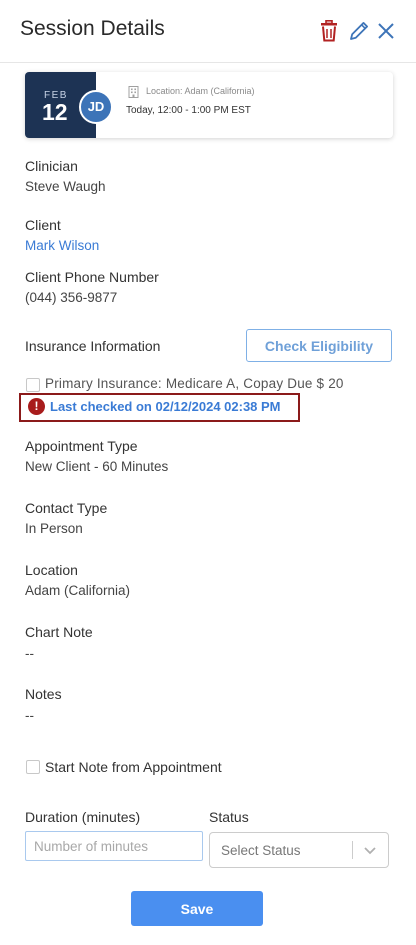 This screenshot has height=945, width=416. I want to click on last-checked-notice: ! Last checked on 02/12/2024 02:38 PM, so click(159, 407).